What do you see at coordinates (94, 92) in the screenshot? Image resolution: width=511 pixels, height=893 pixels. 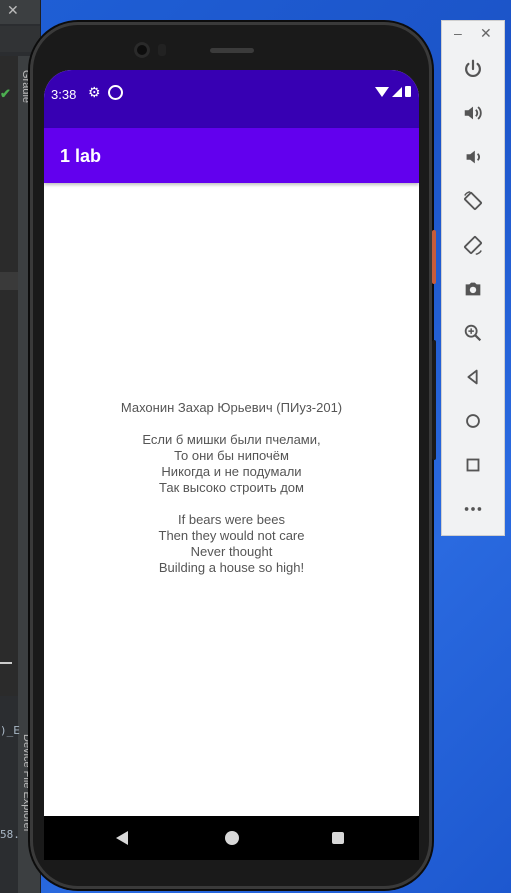 I see `settings-gear-icon: ⚙` at bounding box center [94, 92].